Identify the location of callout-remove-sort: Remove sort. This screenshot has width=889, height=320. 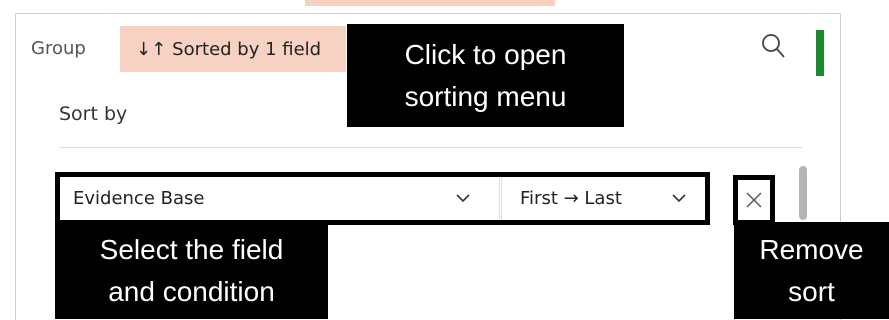
(811, 270).